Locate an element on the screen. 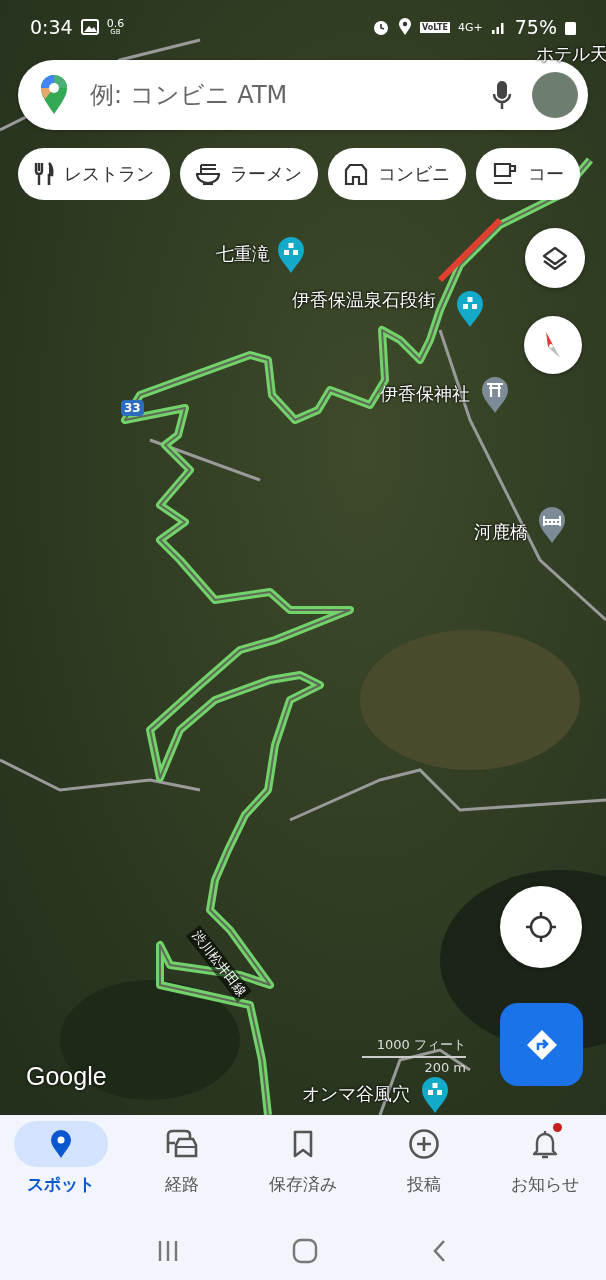 The height and width of the screenshot is (1280, 606). nav-tab: 投稿 is located at coordinates (424, 1171).